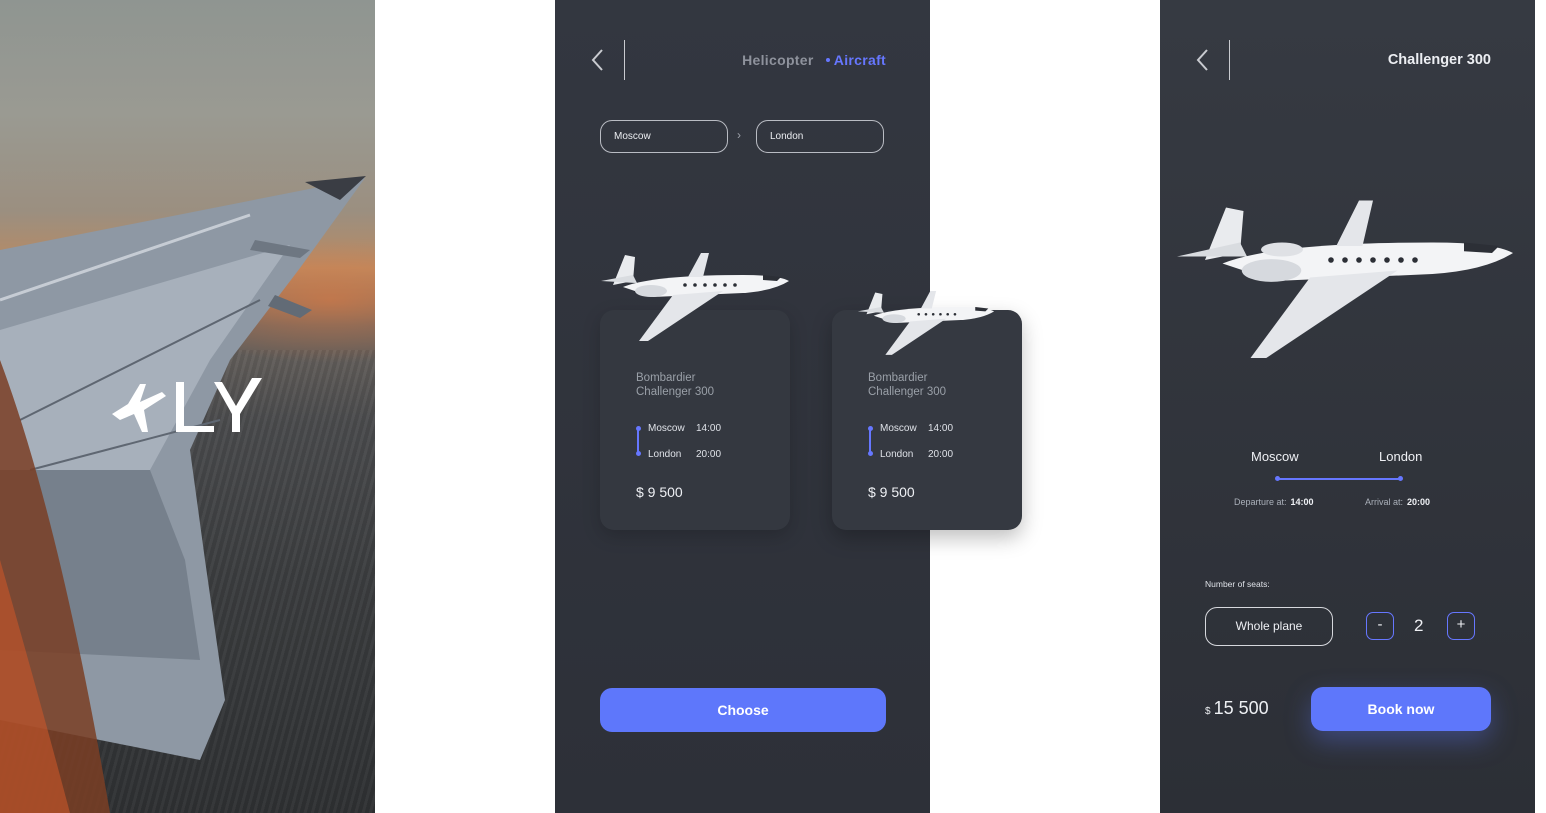 The image size is (1546, 813). What do you see at coordinates (1275, 456) in the screenshot?
I see `from-city: Moscow` at bounding box center [1275, 456].